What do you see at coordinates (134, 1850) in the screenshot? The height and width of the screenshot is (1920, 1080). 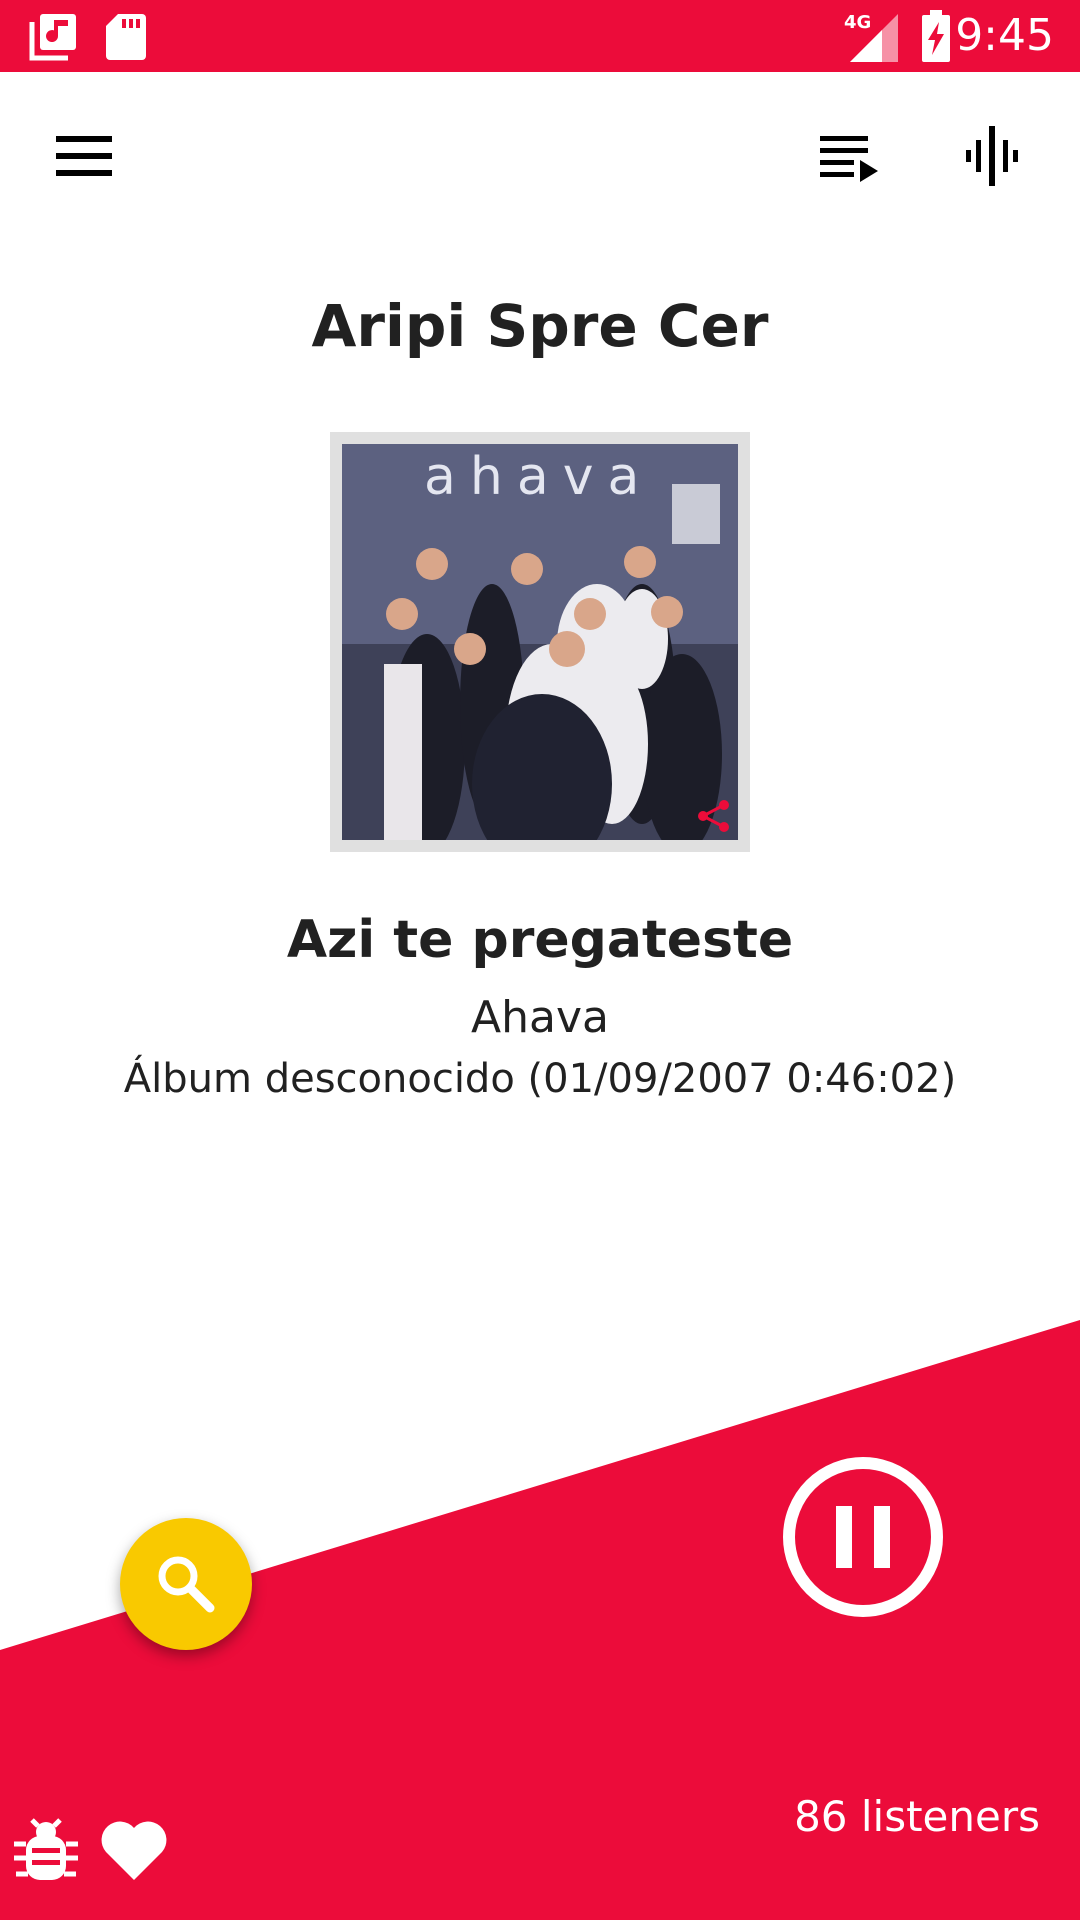 I see `heart-icon` at bounding box center [134, 1850].